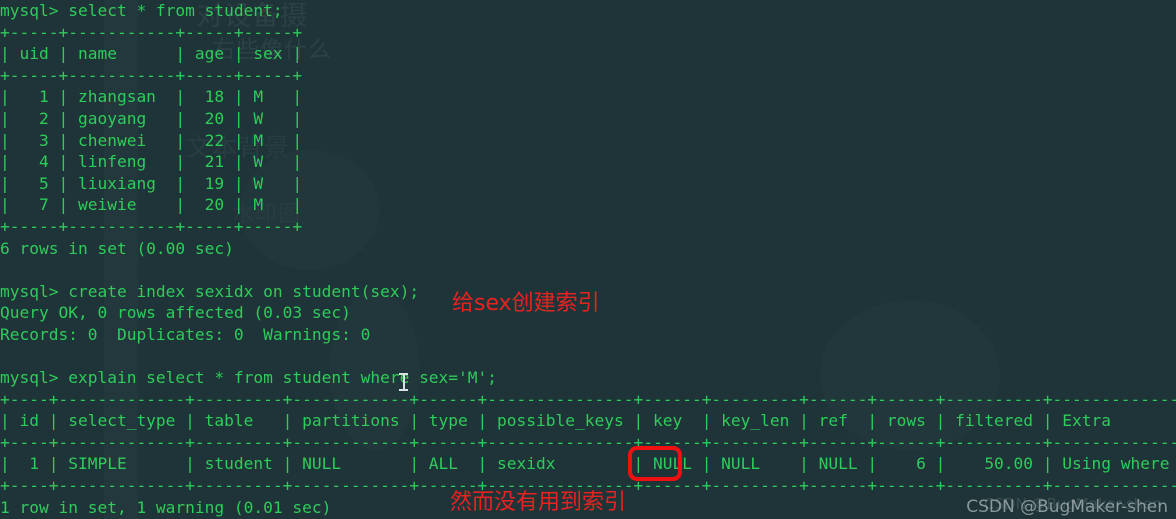 This screenshot has height=519, width=1176. What do you see at coordinates (151, 97) in the screenshot?
I see `terminal-line: | 1 | zhangsan | 18 | M |` at bounding box center [151, 97].